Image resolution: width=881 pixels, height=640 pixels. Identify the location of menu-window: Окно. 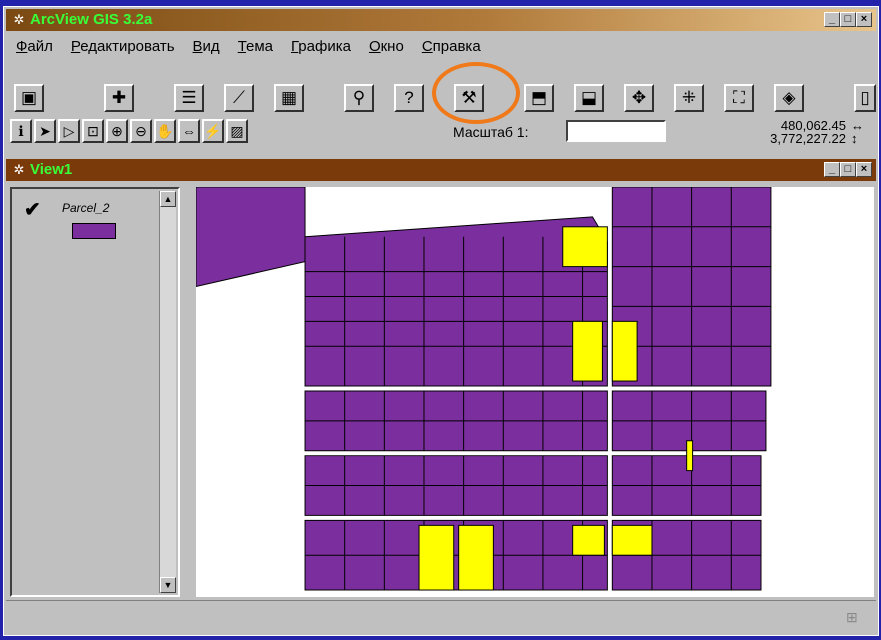
(386, 46).